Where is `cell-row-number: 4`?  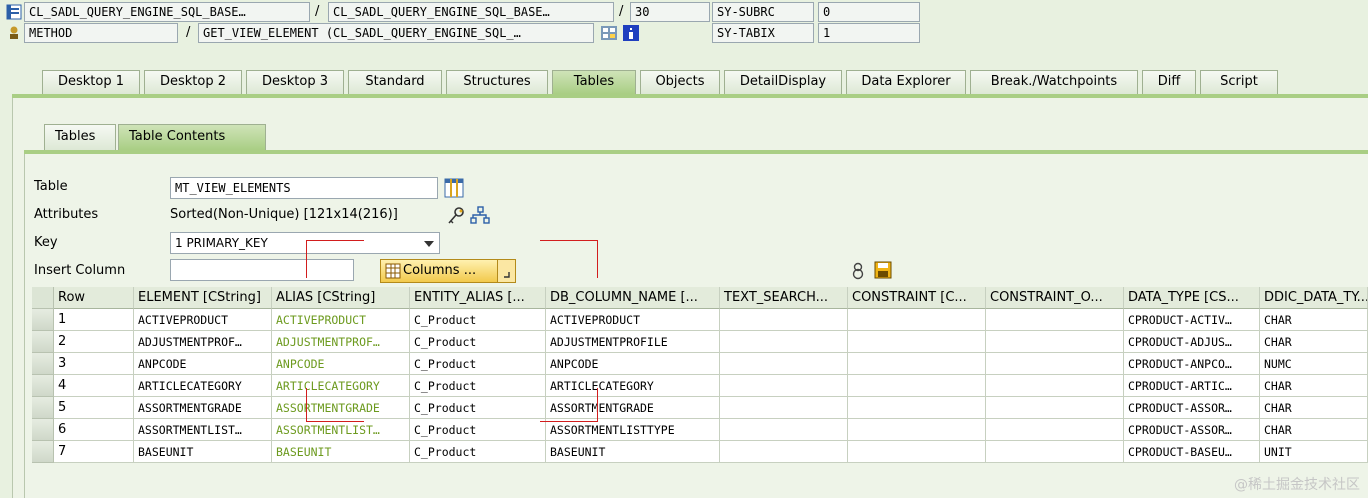 cell-row-number: 4 is located at coordinates (94, 386).